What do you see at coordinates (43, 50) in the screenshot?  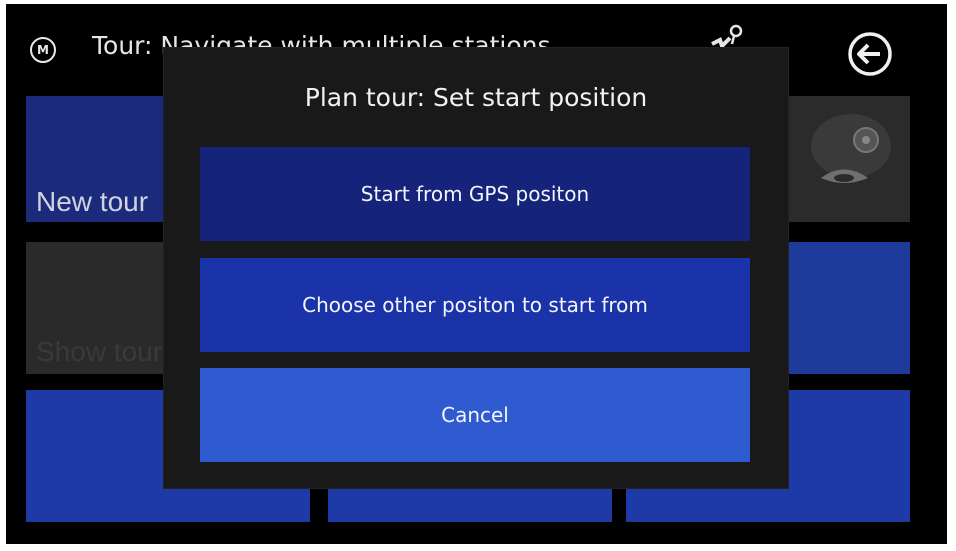 I see `menu-badge-icon: M` at bounding box center [43, 50].